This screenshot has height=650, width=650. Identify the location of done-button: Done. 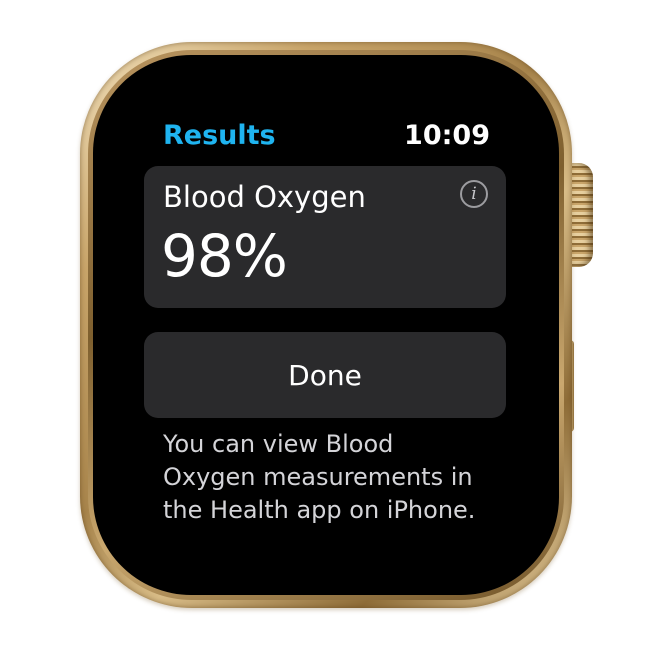
(325, 375).